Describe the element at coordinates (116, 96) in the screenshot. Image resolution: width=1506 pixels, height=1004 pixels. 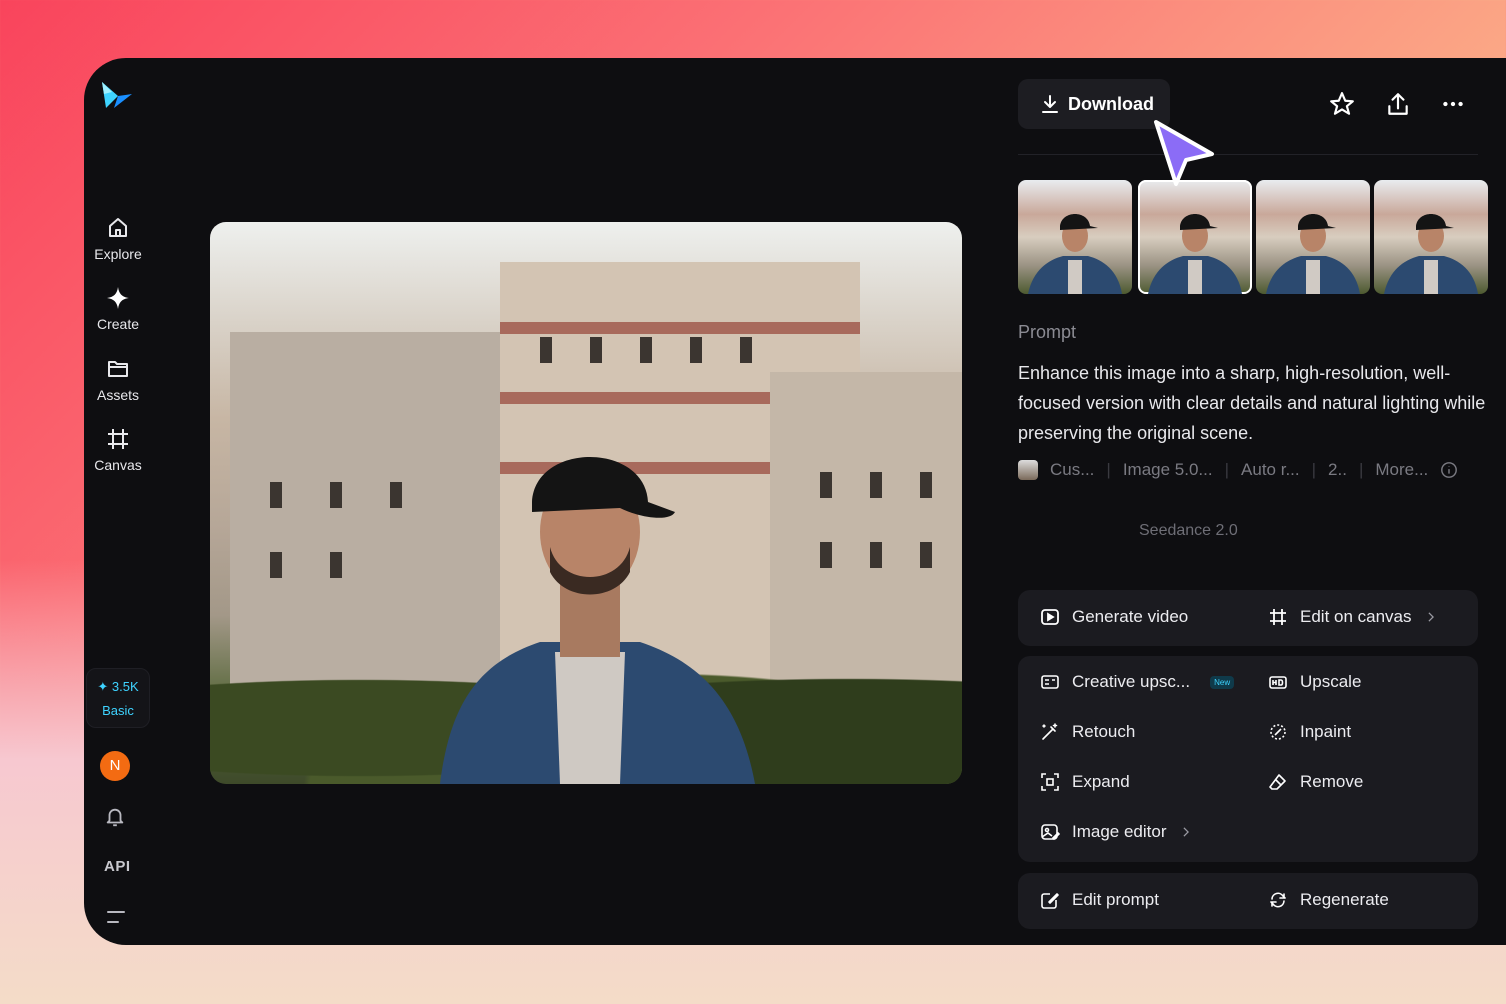
I see `logo-icon` at that location.